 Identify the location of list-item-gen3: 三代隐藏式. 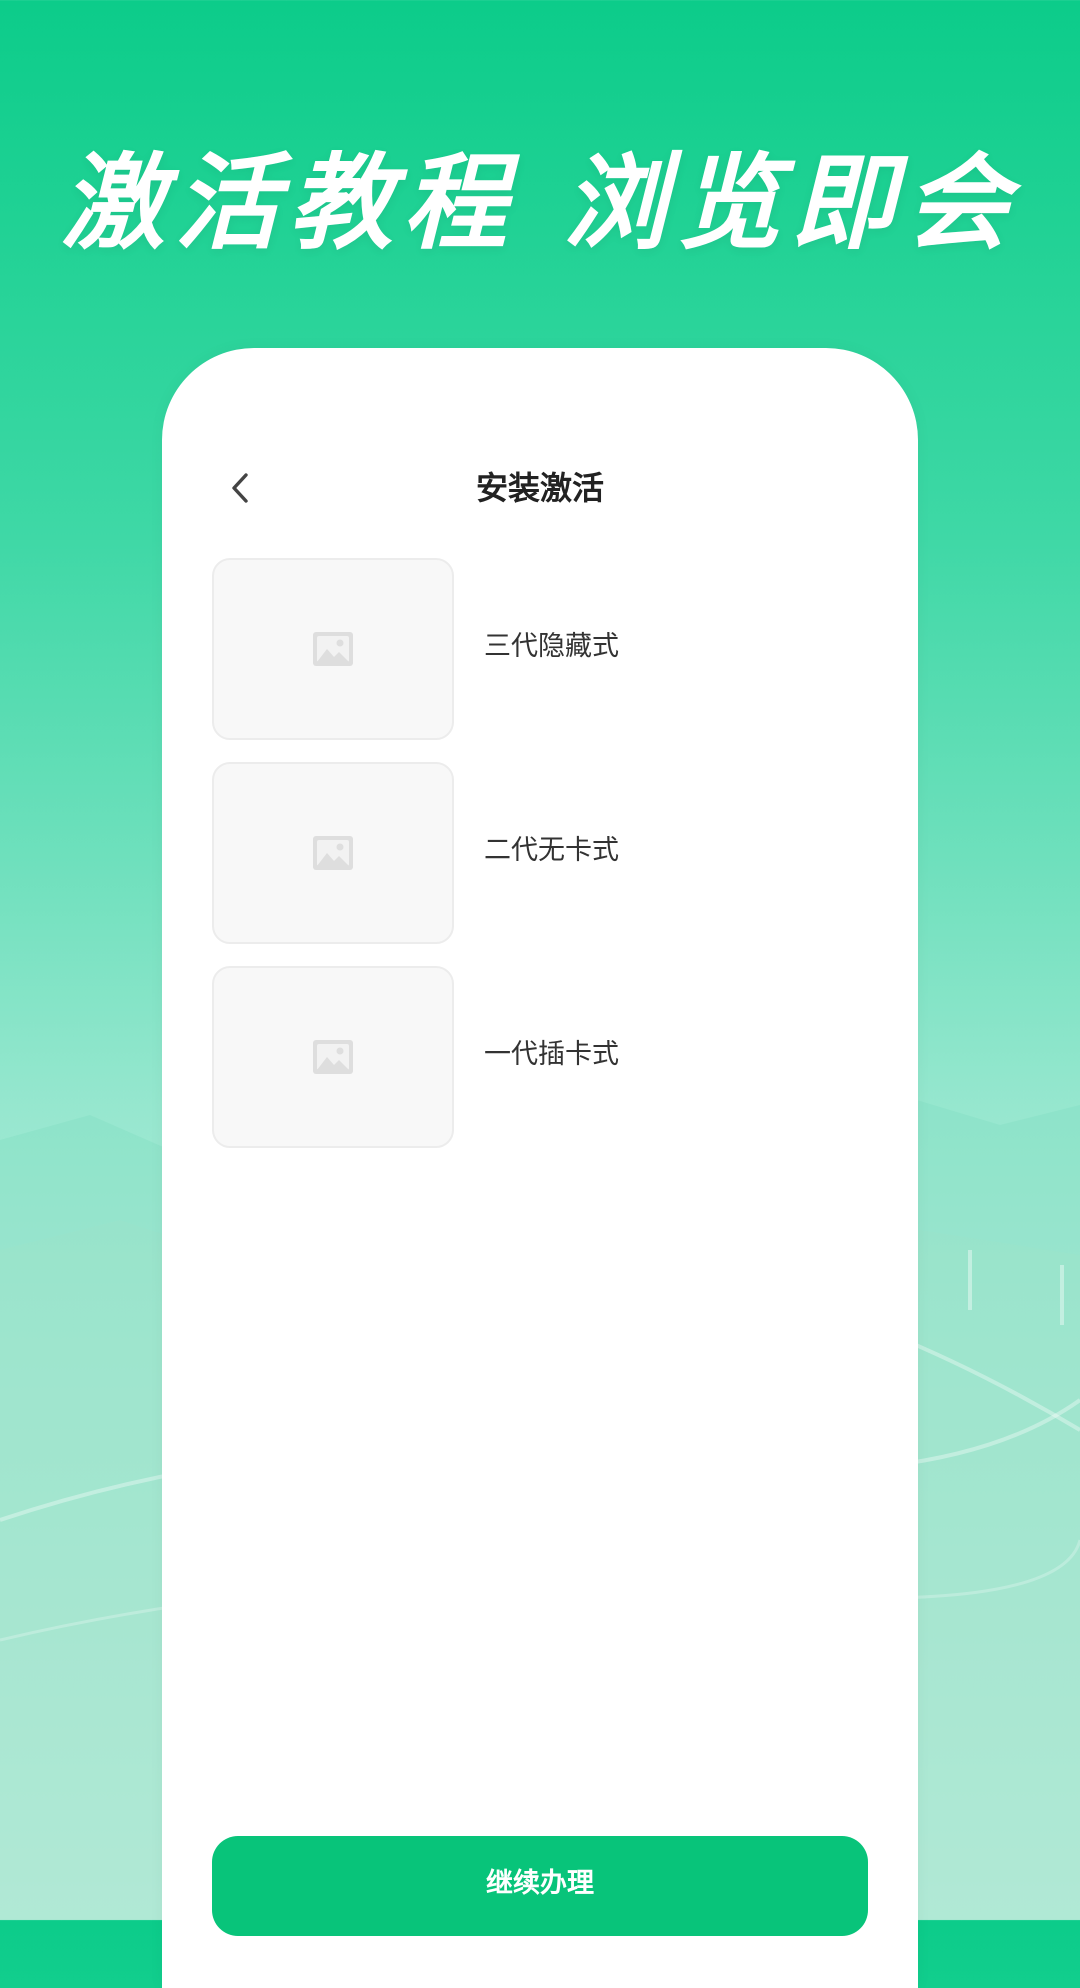
(540, 649).